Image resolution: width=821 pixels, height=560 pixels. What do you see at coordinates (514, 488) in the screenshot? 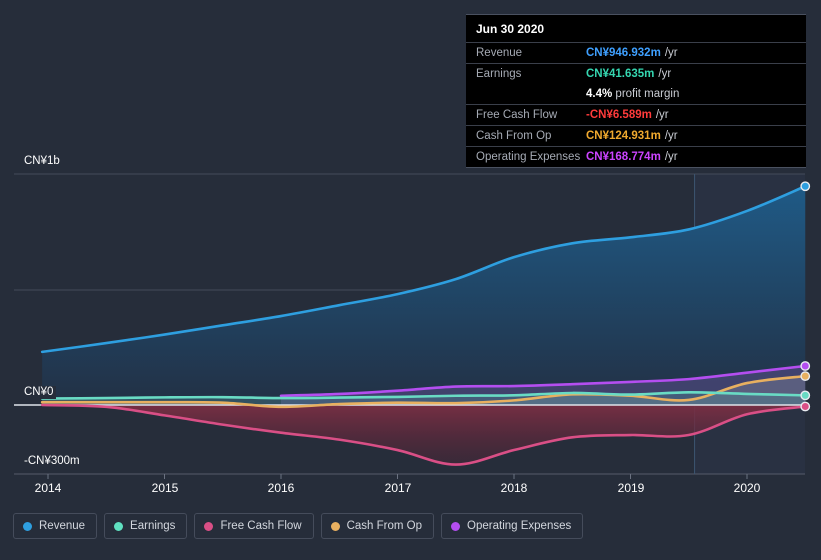
I see `x-axis-label-2018: 2018` at bounding box center [514, 488].